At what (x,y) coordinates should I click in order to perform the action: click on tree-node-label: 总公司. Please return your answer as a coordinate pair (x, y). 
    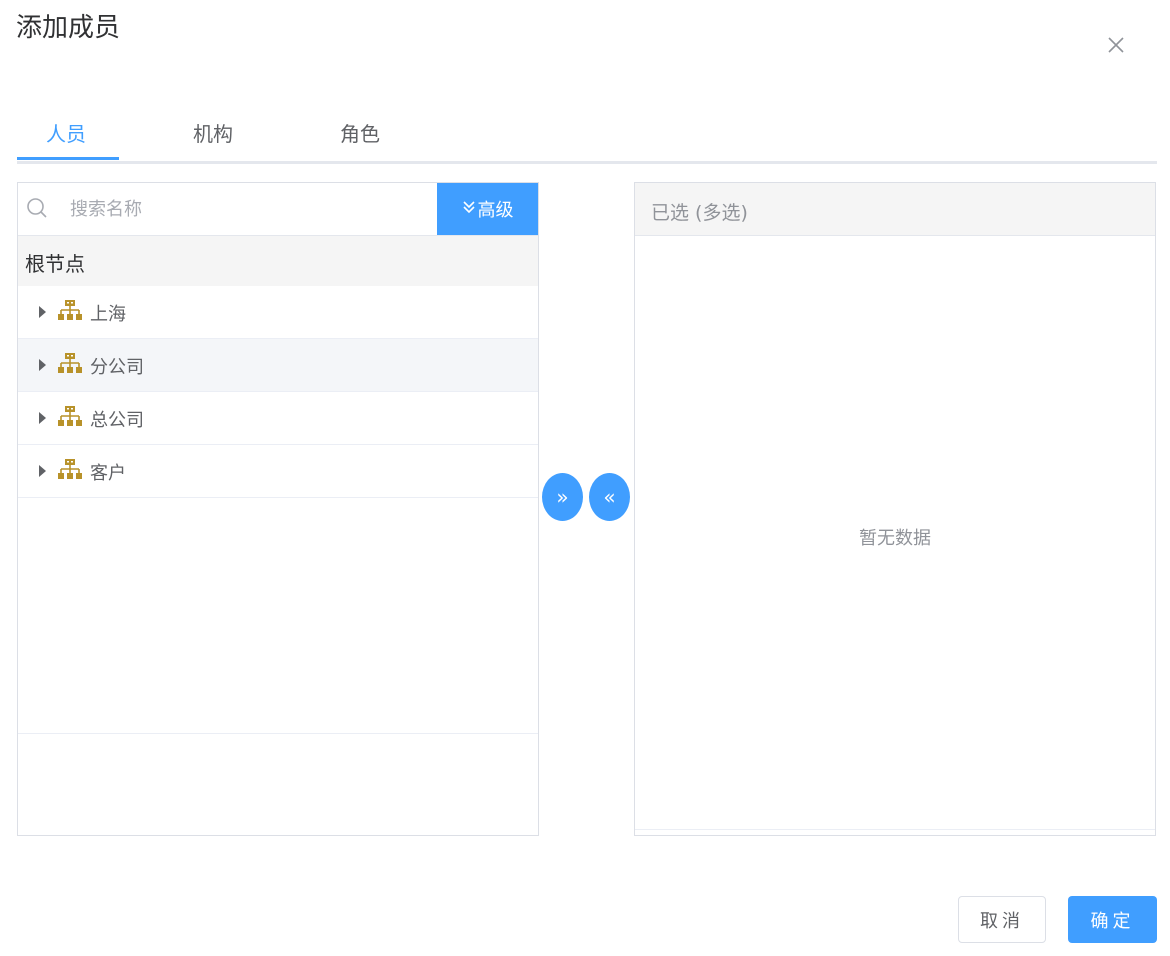
    Looking at the image, I should click on (117, 420).